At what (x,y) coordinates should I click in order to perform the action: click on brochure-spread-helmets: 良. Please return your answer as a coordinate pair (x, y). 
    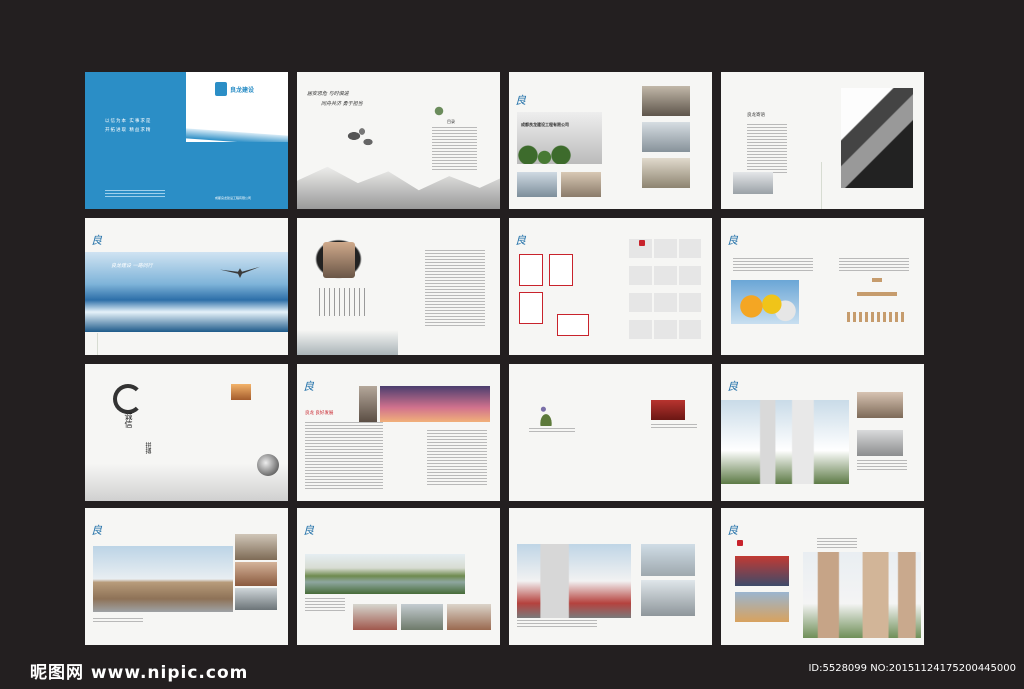
    Looking at the image, I should click on (822, 286).